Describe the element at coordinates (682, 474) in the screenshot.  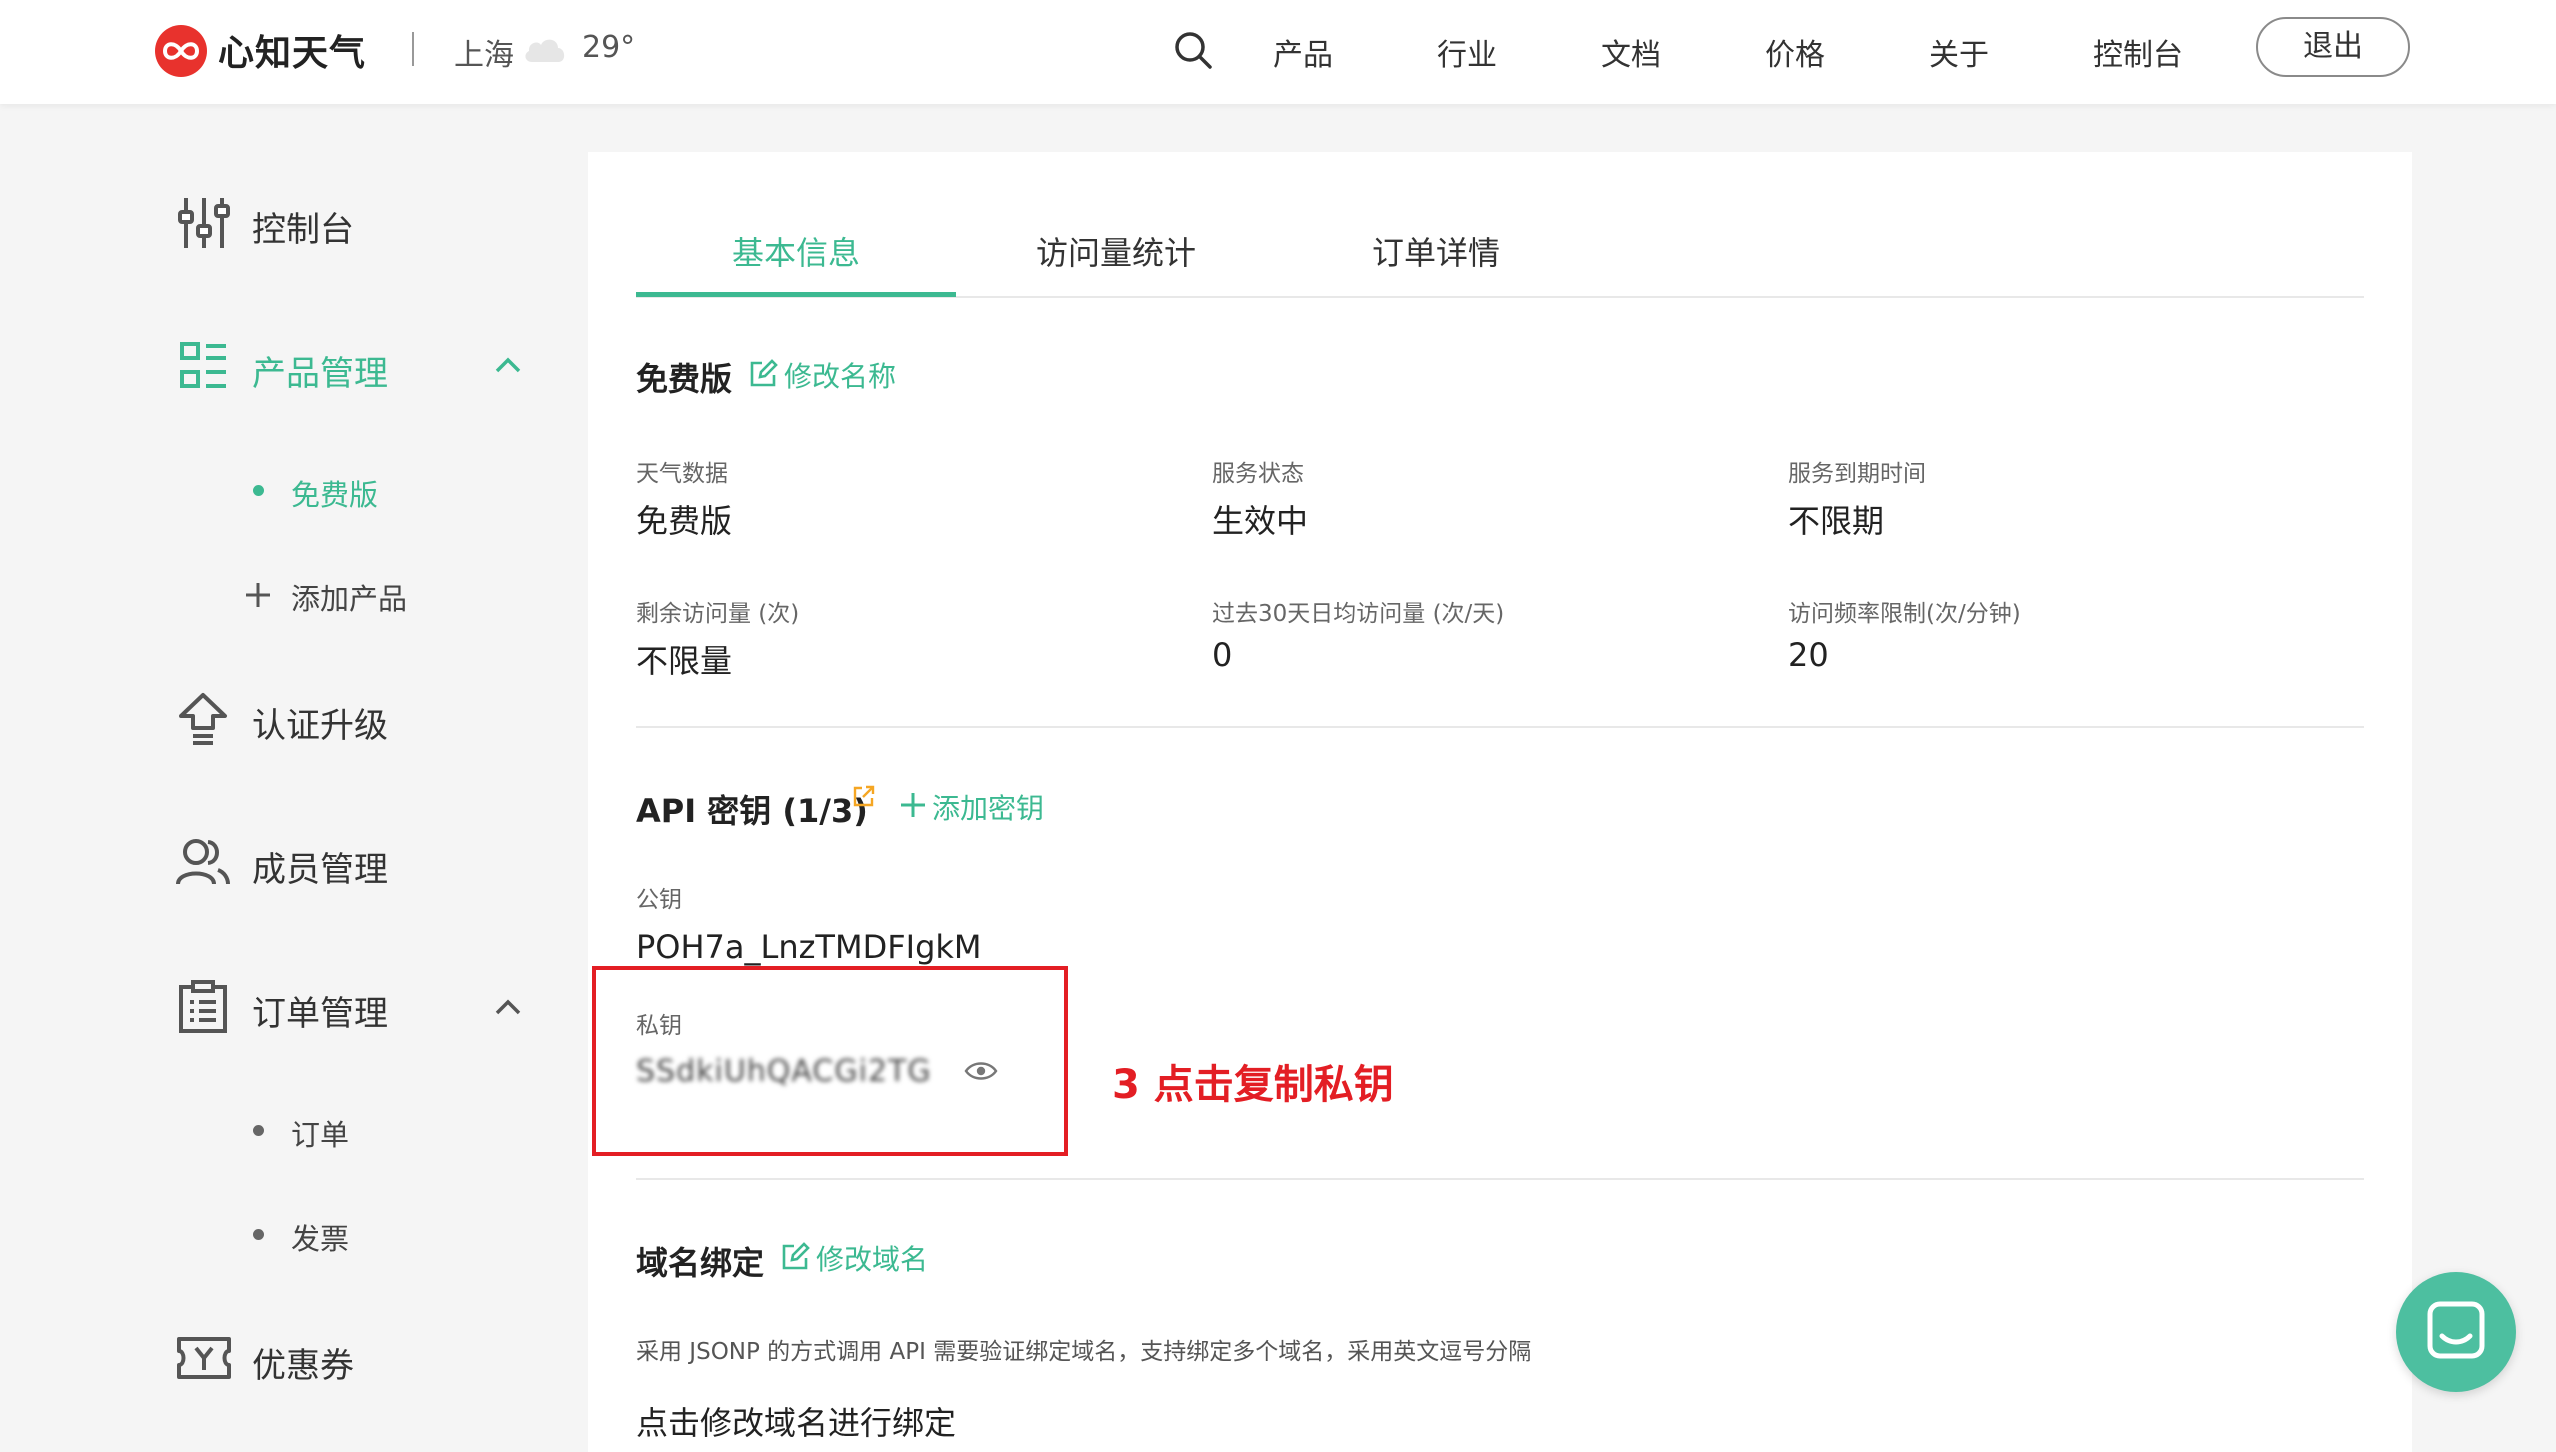
I see `field-label: 天气数据` at that location.